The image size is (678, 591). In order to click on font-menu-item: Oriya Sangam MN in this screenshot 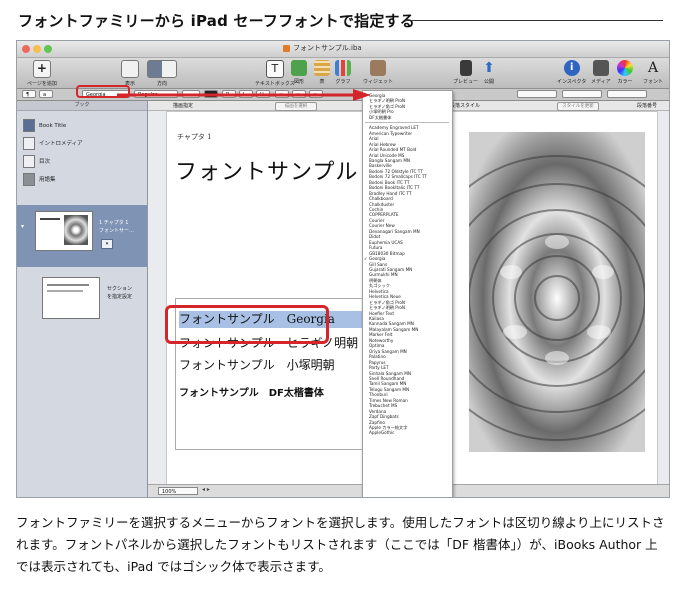, I will do `click(388, 351)`.